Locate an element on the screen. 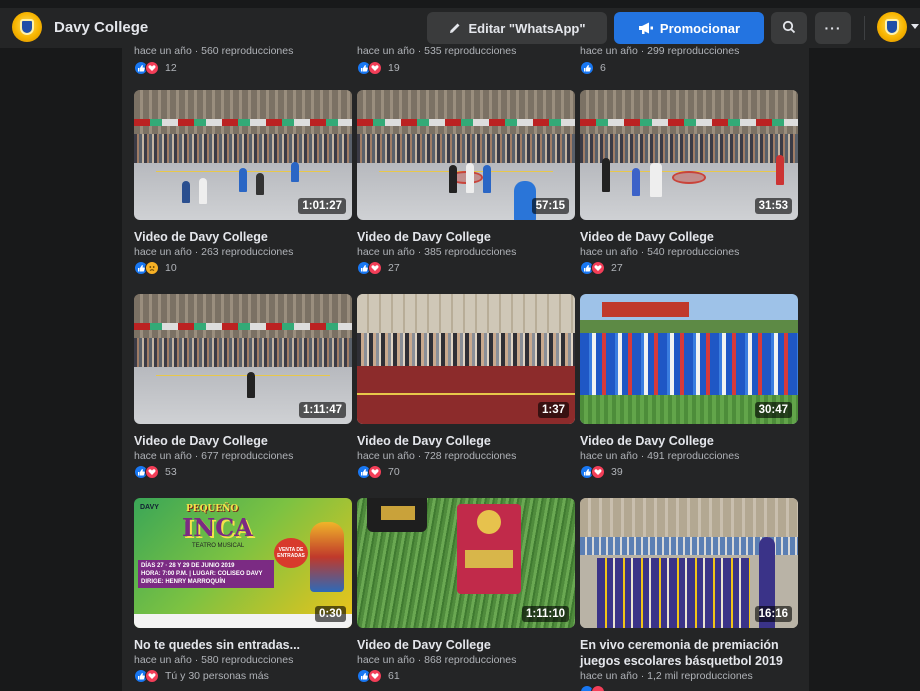 The height and width of the screenshot is (691, 920). poster-subtitle: TEATRO MUSICAL is located at coordinates (218, 546).